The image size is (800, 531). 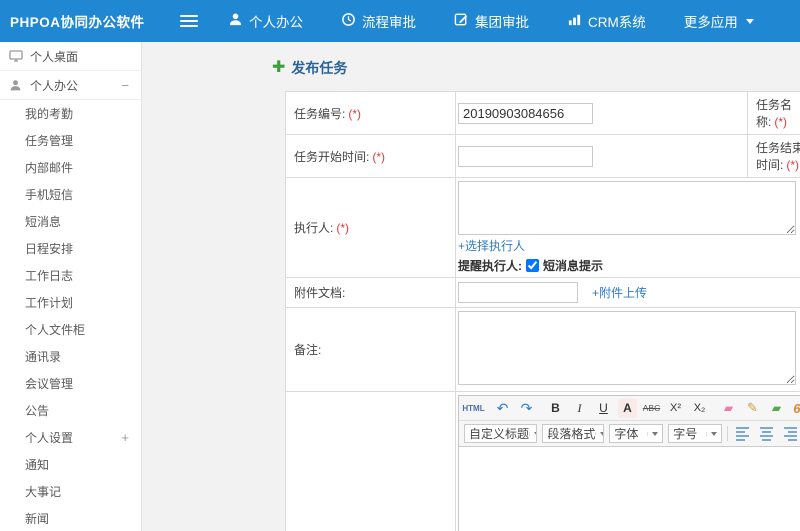 What do you see at coordinates (37, 411) in the screenshot?
I see `sidebar-item-label: 公告` at bounding box center [37, 411].